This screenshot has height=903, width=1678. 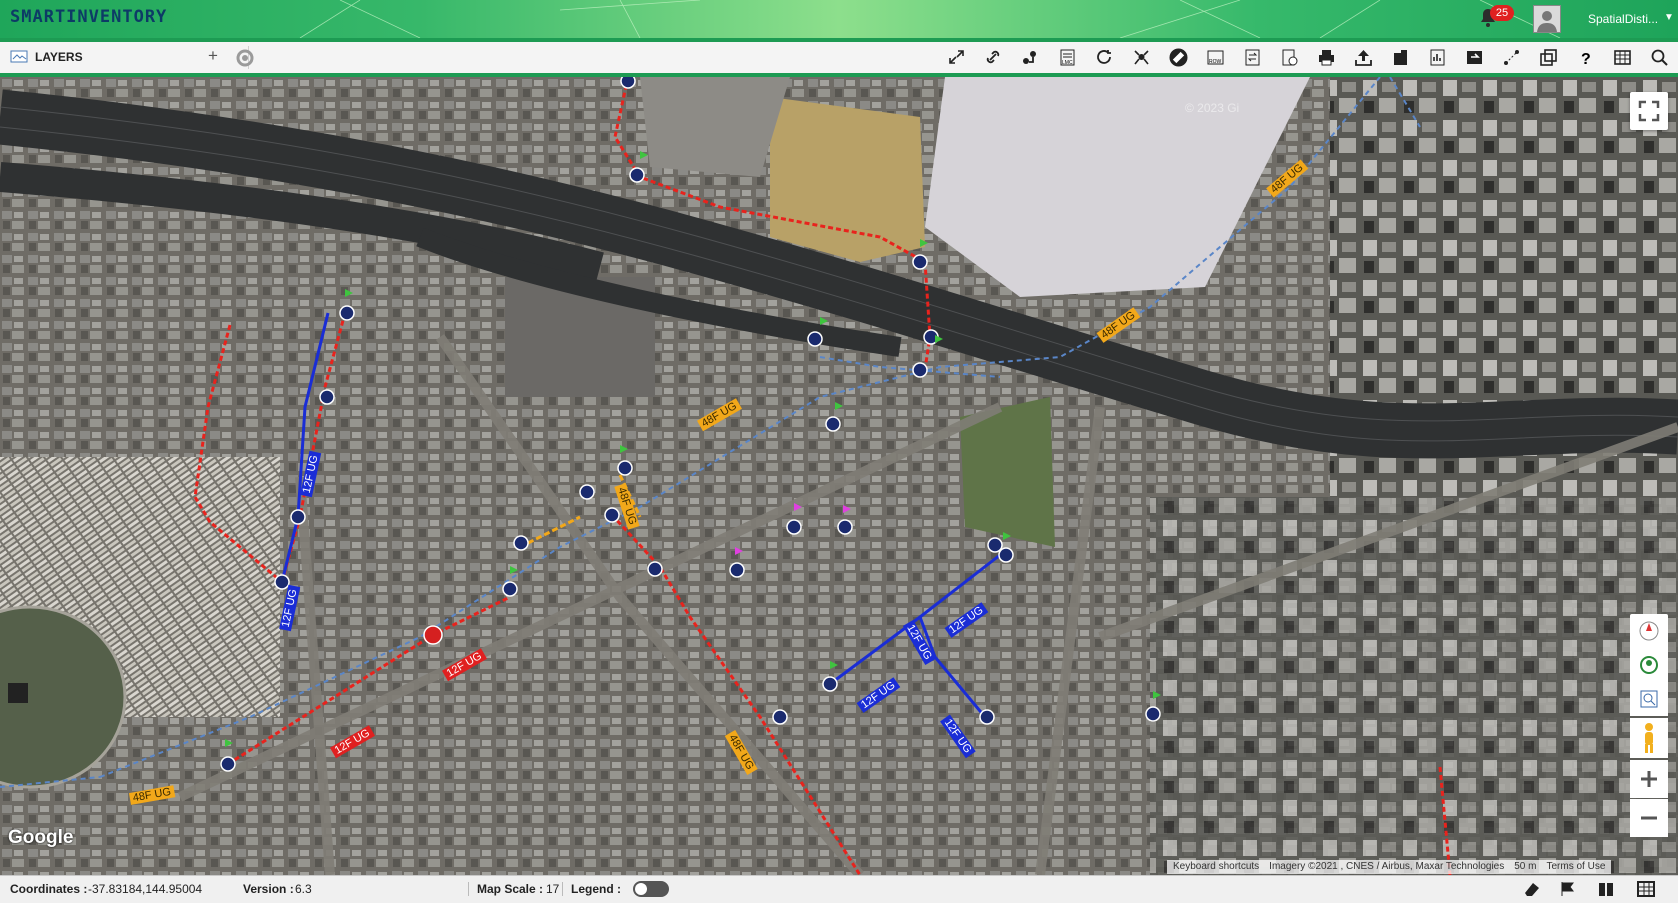 What do you see at coordinates (89, 17) in the screenshot?
I see `app-logo: SMARTINVENTORY` at bounding box center [89, 17].